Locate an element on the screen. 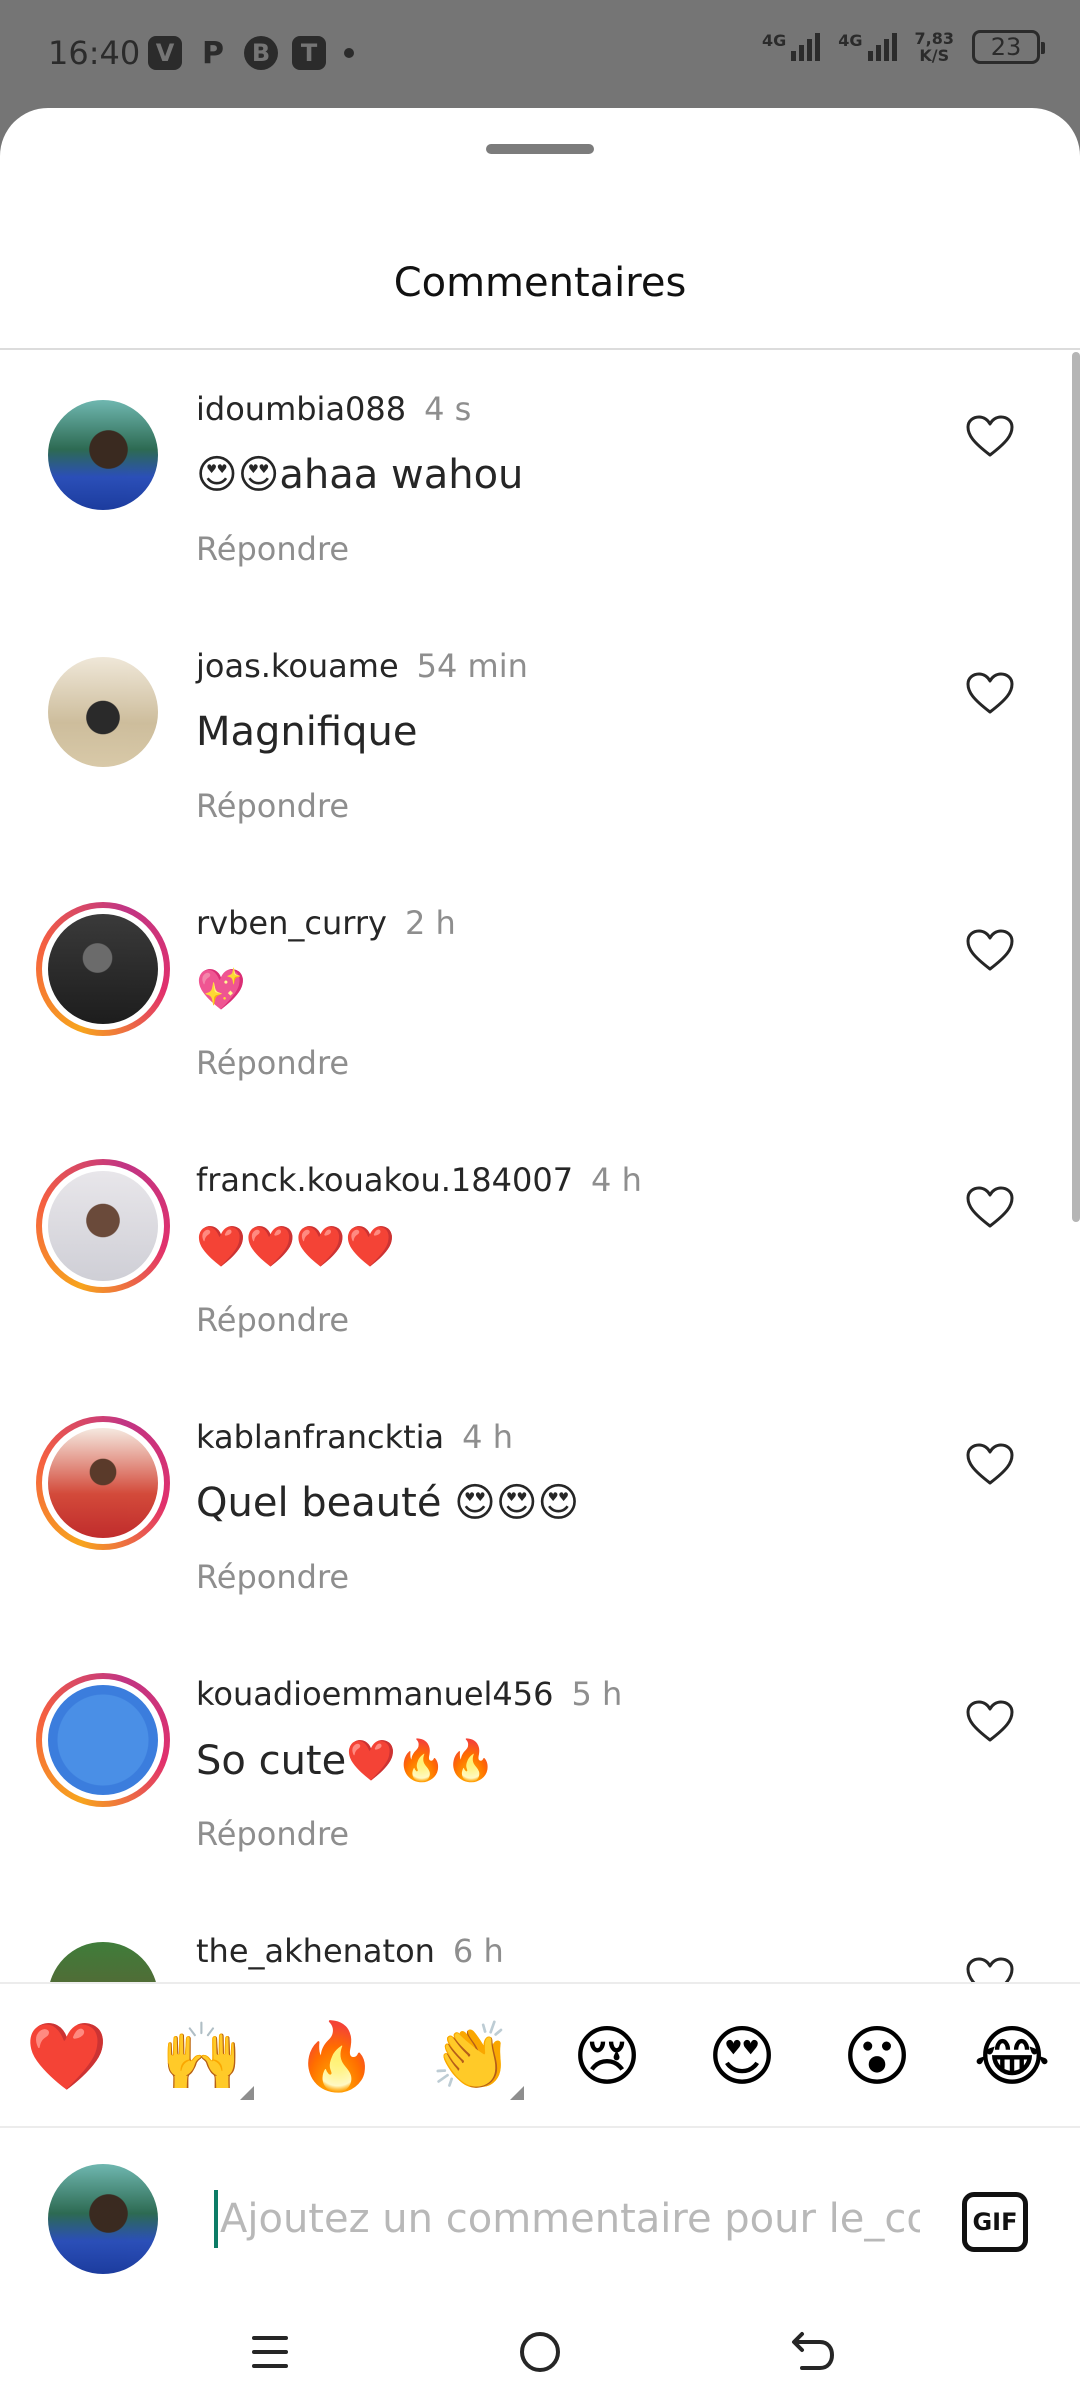 This screenshot has width=1080, height=2400. comment-time: 5 h is located at coordinates (597, 1694).